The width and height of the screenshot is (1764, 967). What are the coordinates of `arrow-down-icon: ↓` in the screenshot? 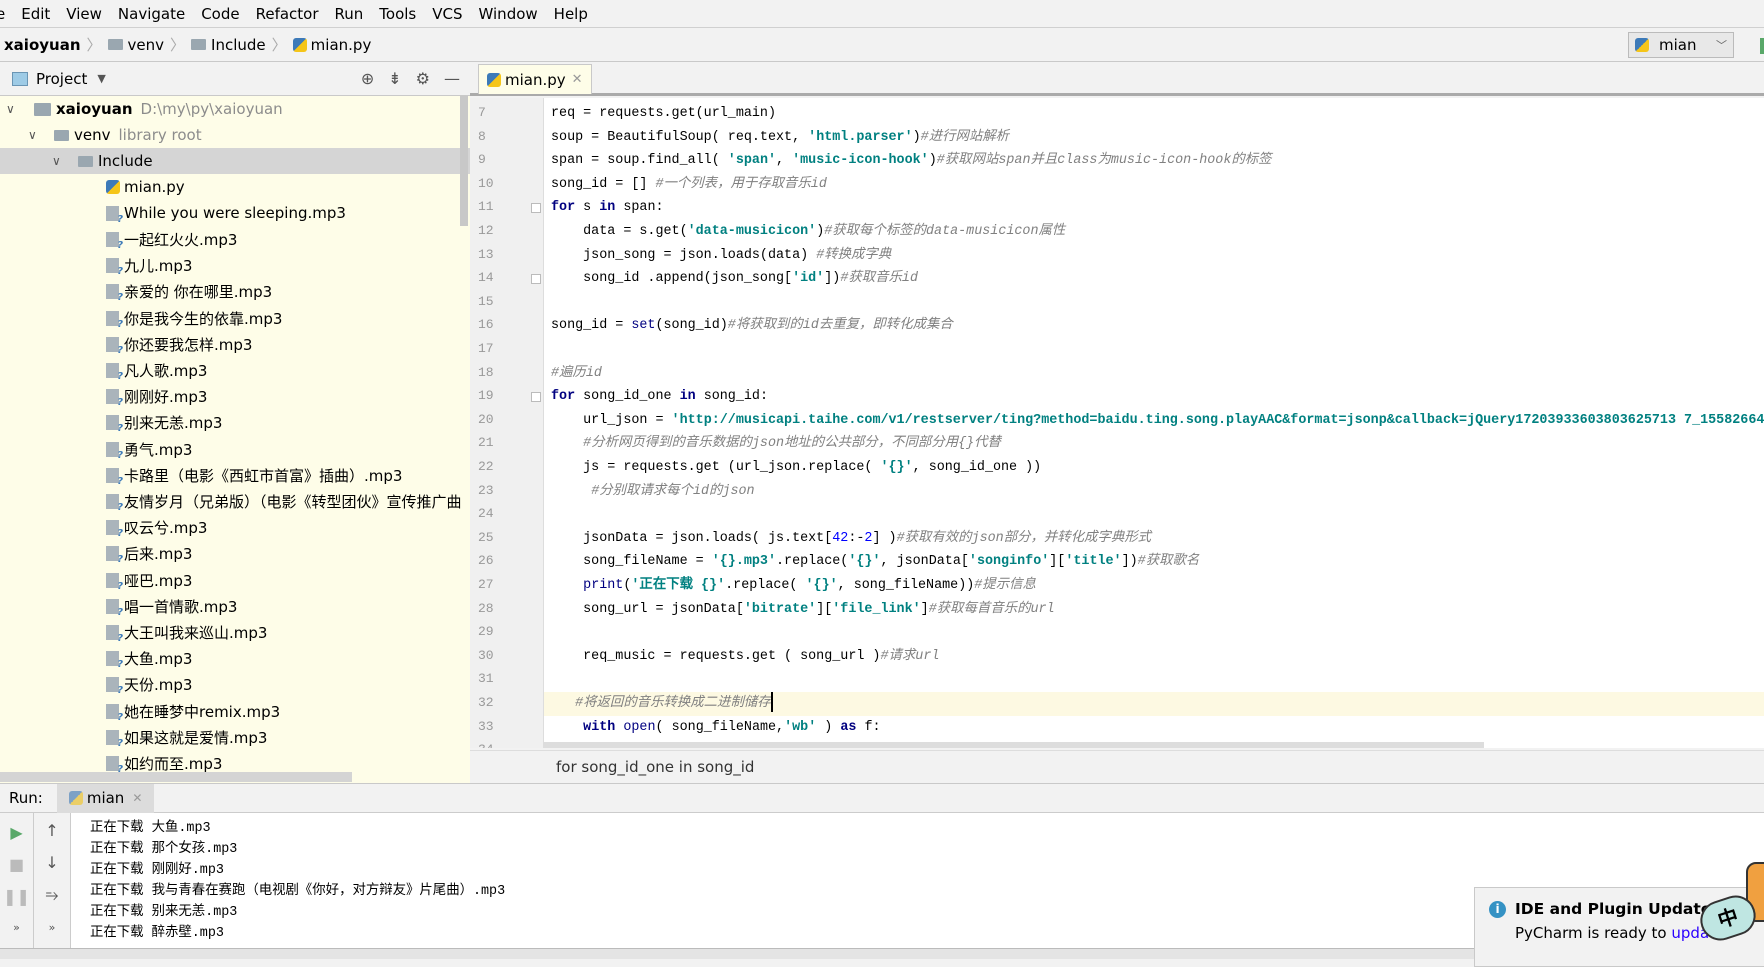 It's located at (52, 862).